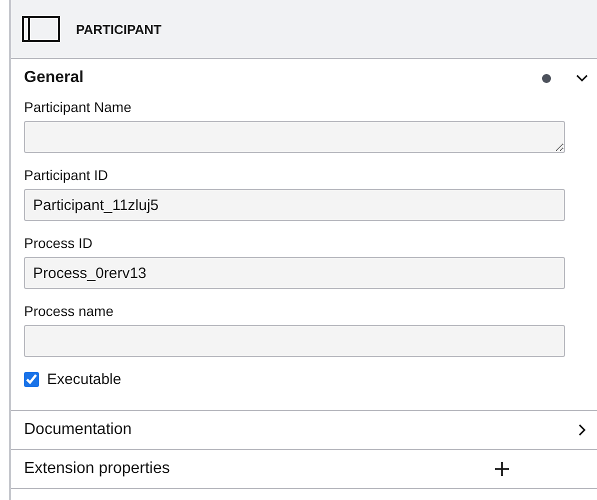 The width and height of the screenshot is (597, 500). What do you see at coordinates (69, 311) in the screenshot?
I see `field-label: Process name` at bounding box center [69, 311].